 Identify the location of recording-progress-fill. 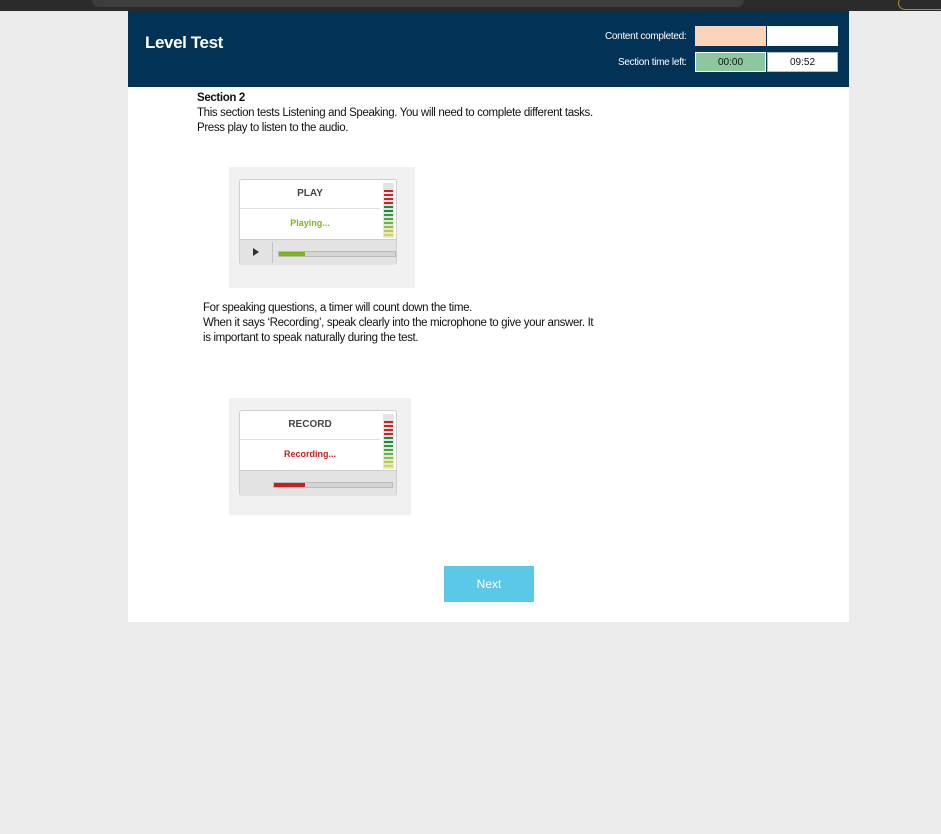
(289, 485).